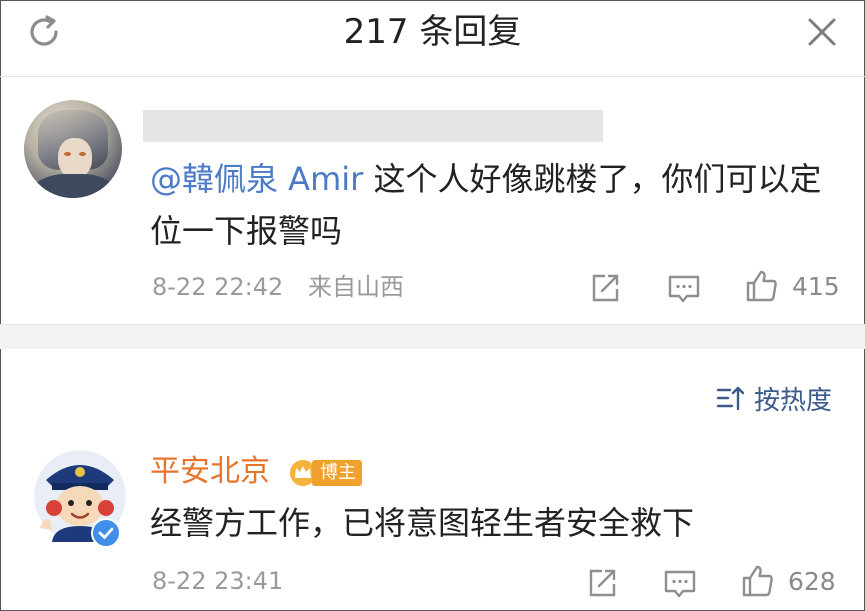 Image resolution: width=865 pixels, height=611 pixels. I want to click on badge-label: 博主, so click(337, 473).